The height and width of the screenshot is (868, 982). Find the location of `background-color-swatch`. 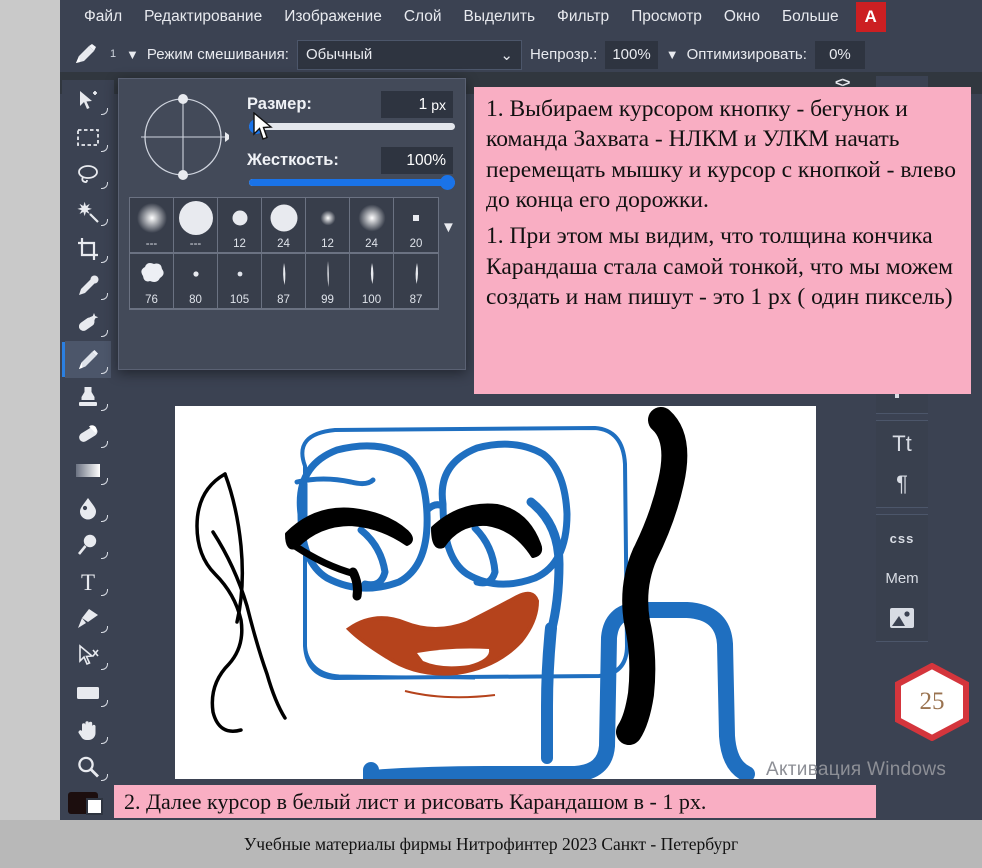

background-color-swatch is located at coordinates (94, 806).